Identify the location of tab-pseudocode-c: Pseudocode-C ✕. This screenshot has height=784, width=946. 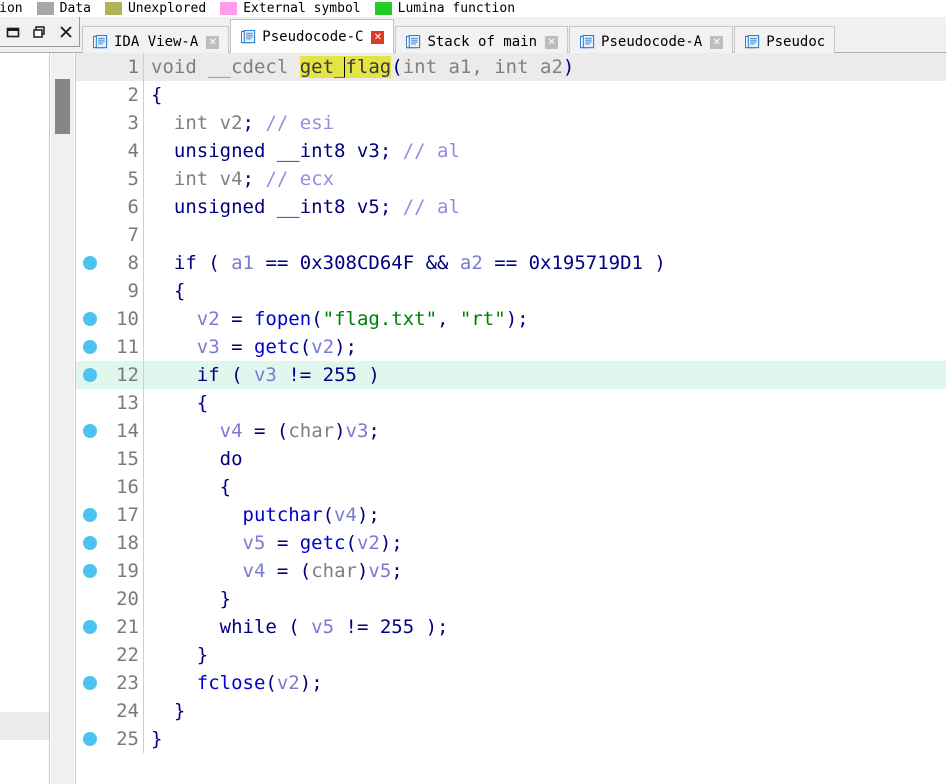
(312, 36).